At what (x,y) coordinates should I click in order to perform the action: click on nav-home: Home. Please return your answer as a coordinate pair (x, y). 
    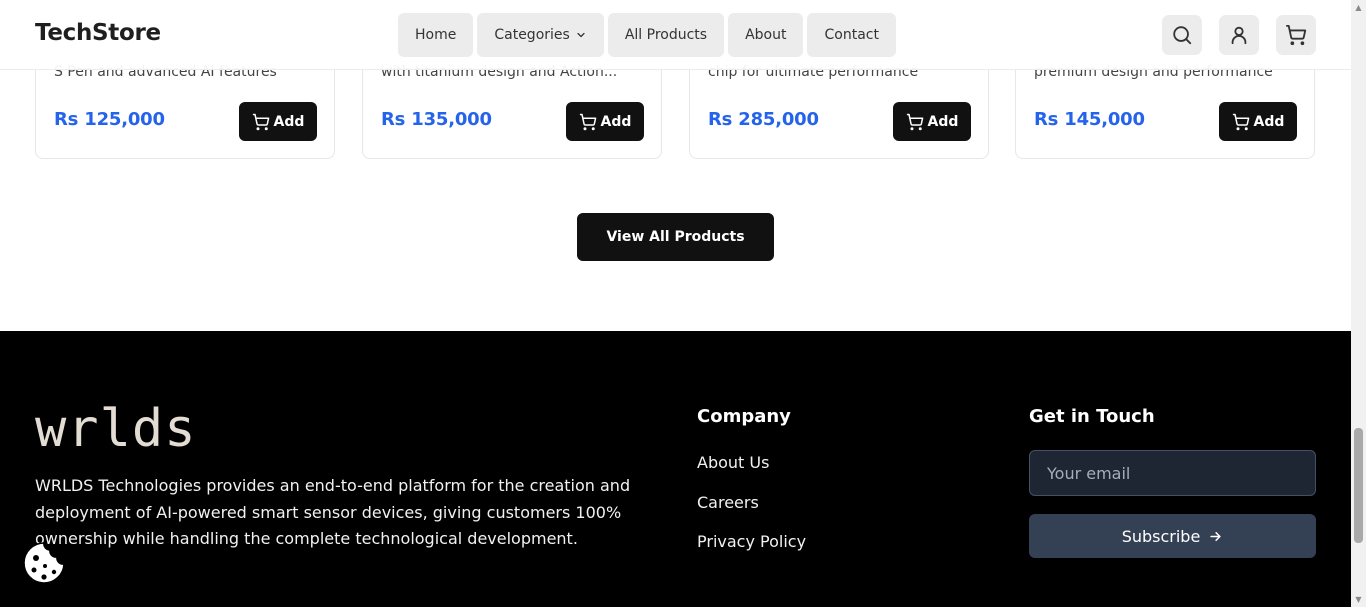
    Looking at the image, I should click on (436, 35).